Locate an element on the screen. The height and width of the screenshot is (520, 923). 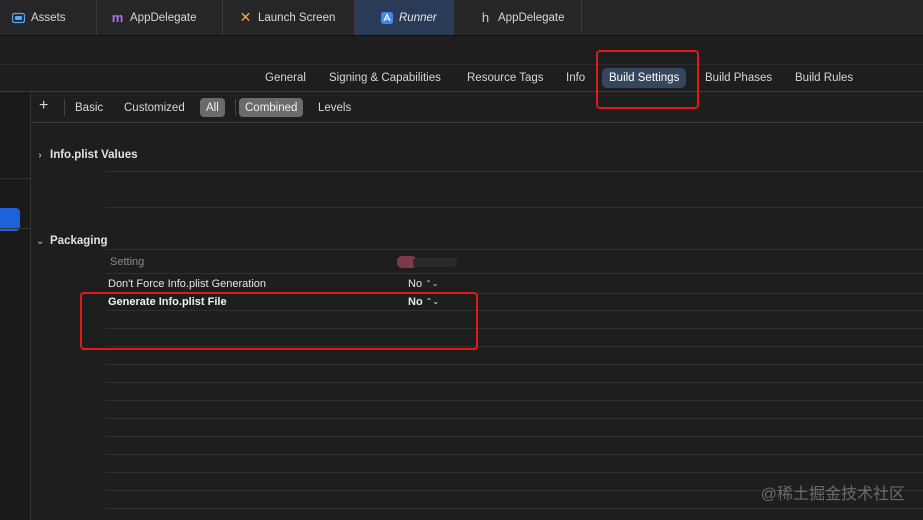
assets-icon is located at coordinates (18, 17).